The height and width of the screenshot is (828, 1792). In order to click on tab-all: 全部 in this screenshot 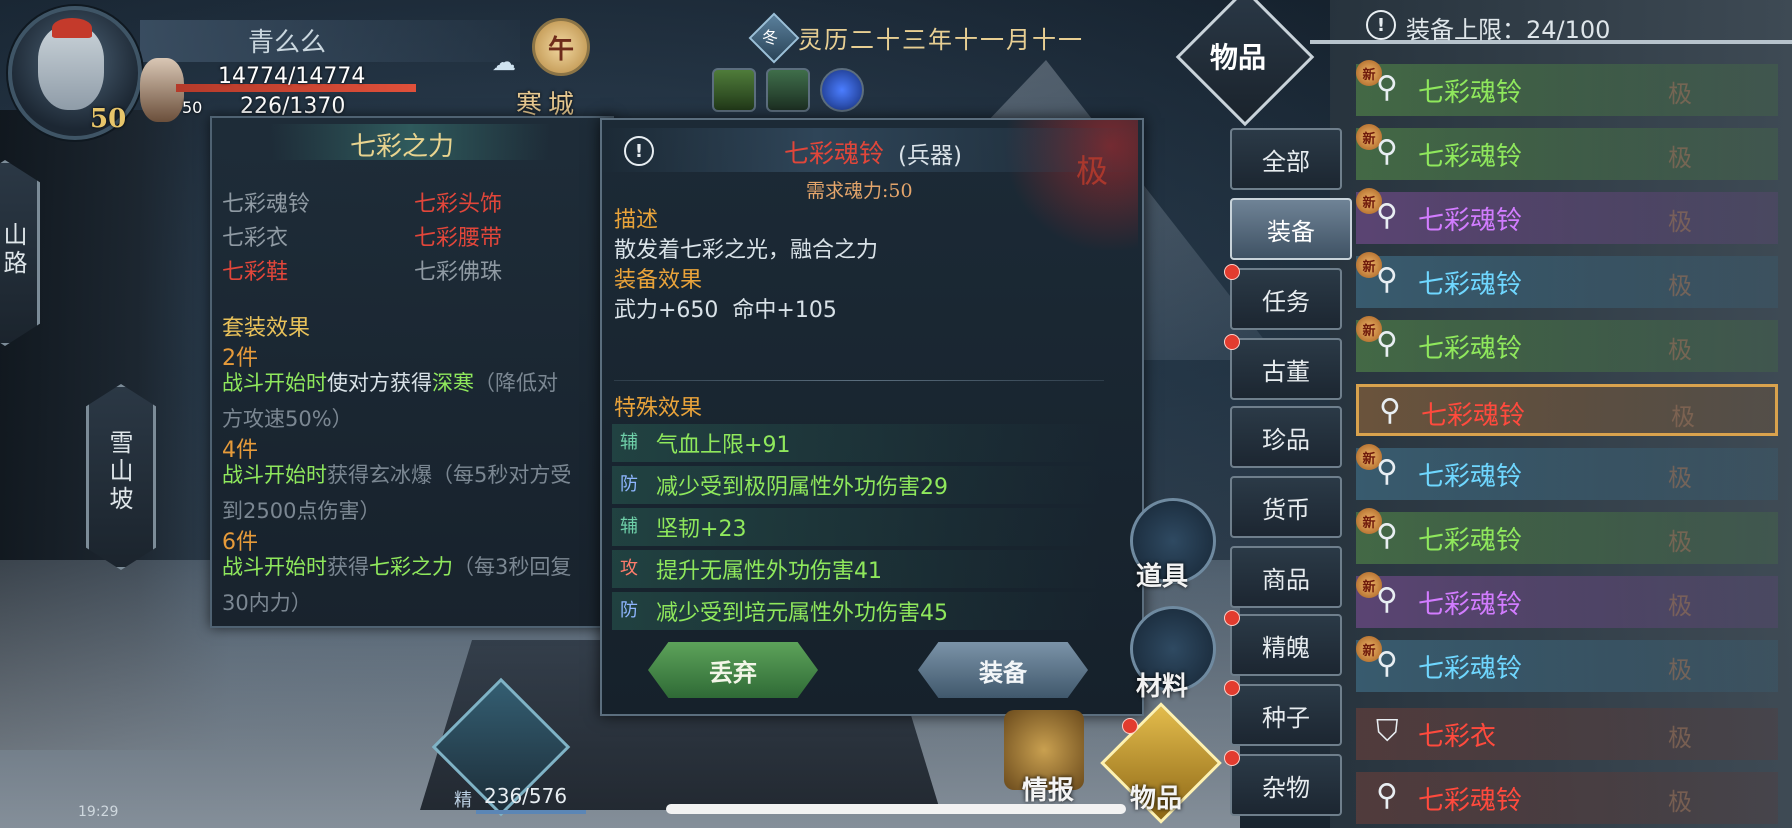, I will do `click(1286, 159)`.